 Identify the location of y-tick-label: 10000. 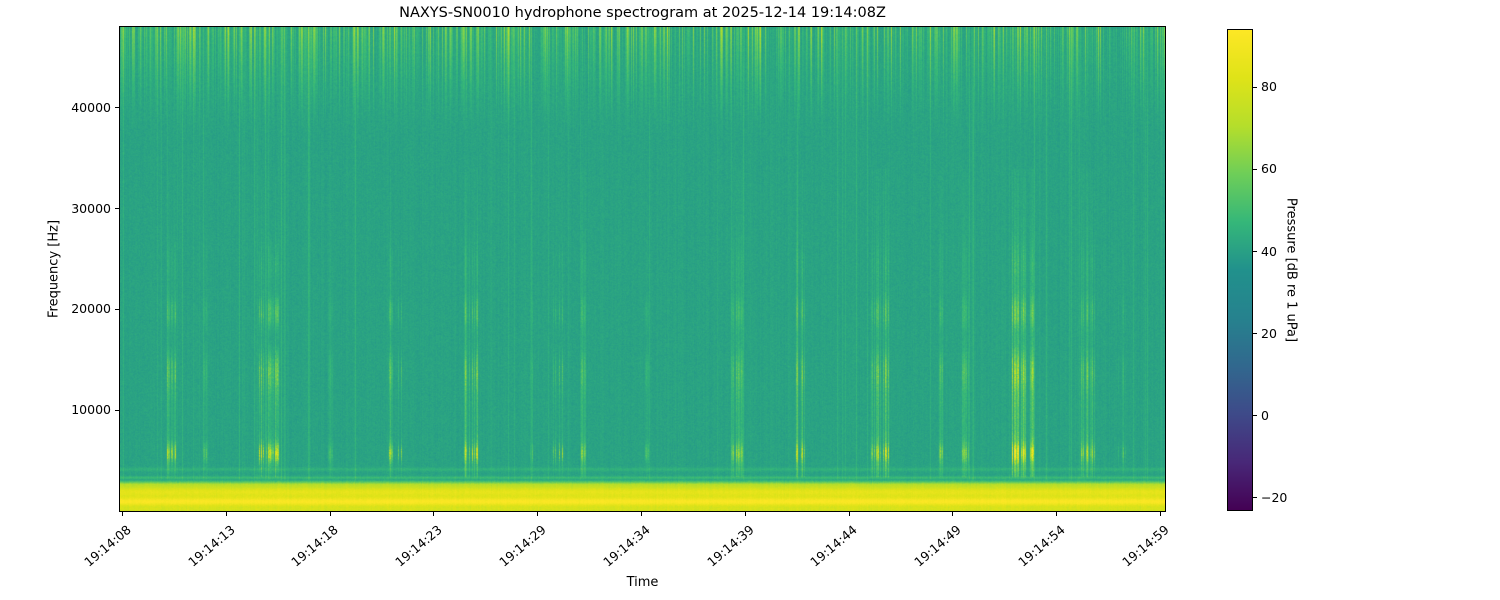
(91, 410).